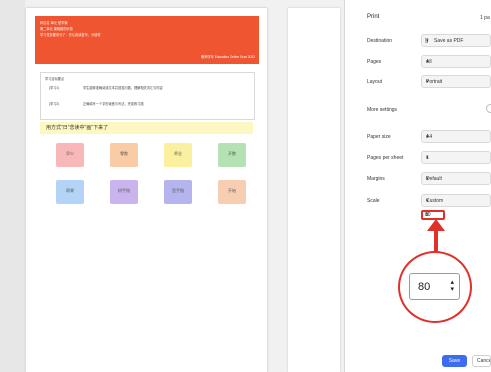 The width and height of the screenshot is (491, 372). I want to click on card-label: 开始, so click(232, 190).